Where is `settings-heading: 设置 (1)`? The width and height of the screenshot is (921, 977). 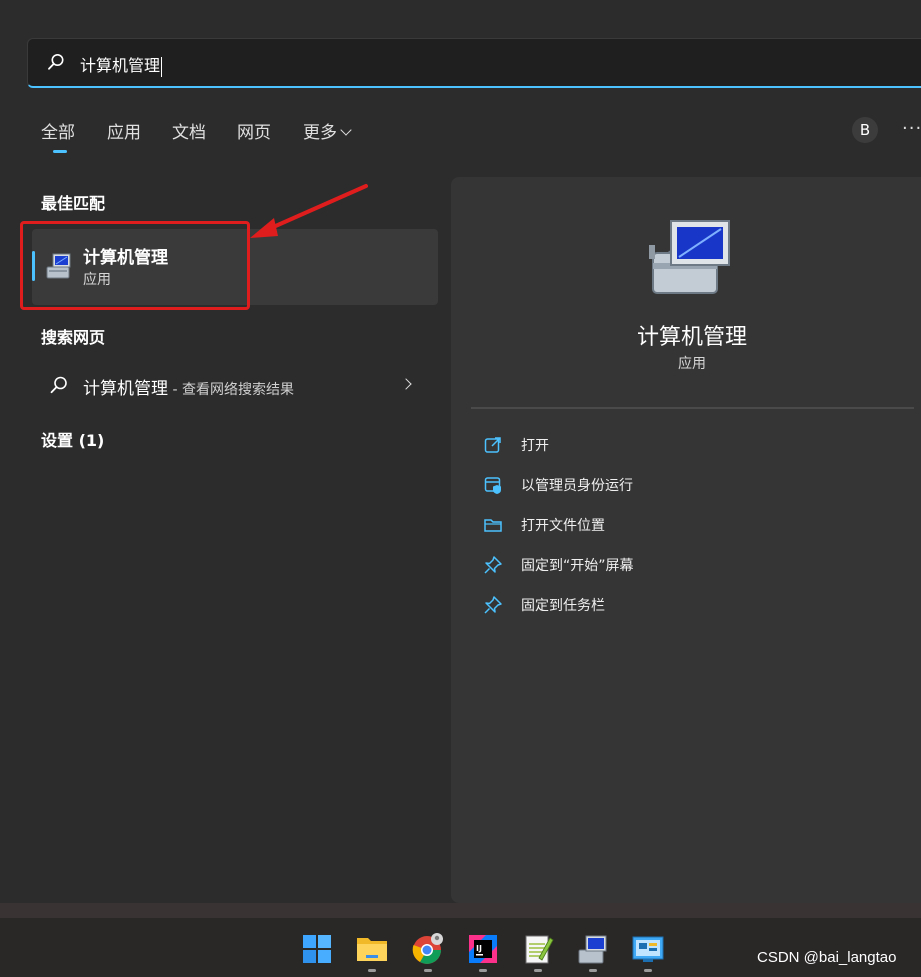 settings-heading: 设置 (1) is located at coordinates (72, 439).